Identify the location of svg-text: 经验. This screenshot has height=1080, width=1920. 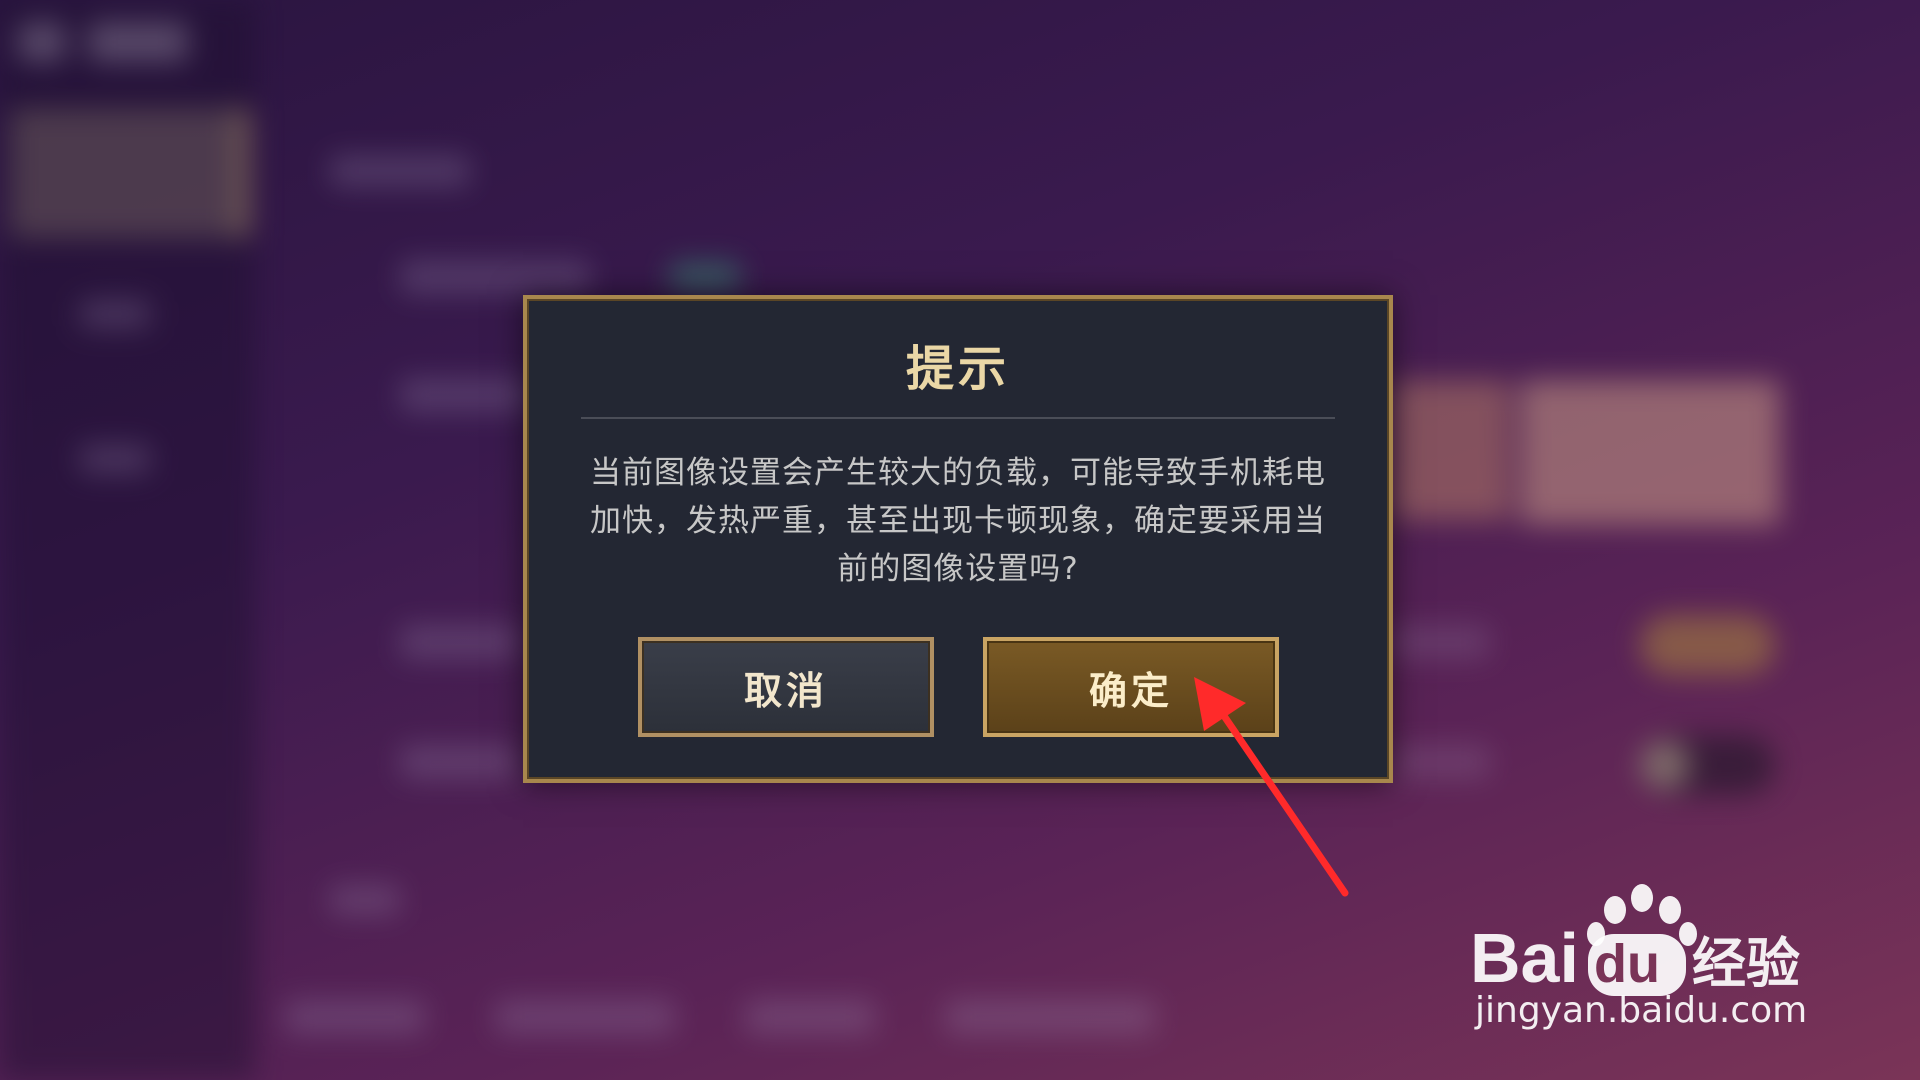
(1746, 963).